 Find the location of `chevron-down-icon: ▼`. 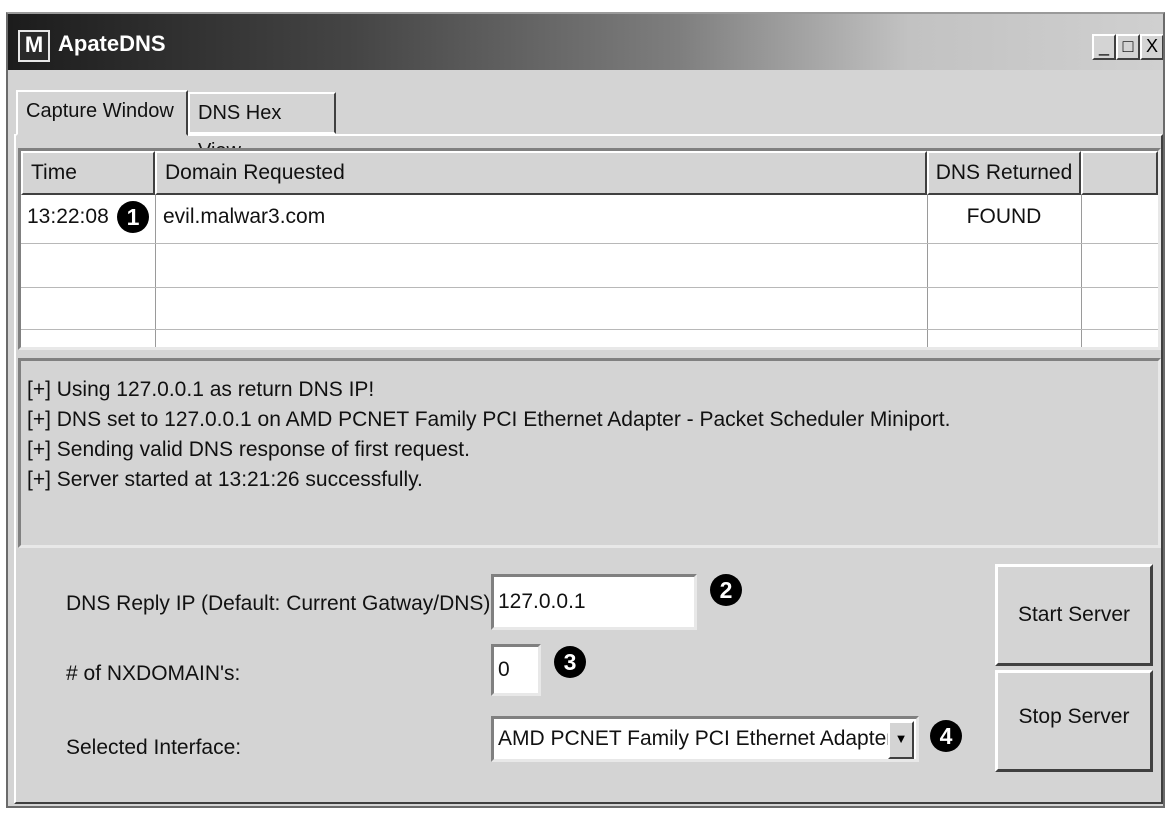

chevron-down-icon: ▼ is located at coordinates (901, 740).